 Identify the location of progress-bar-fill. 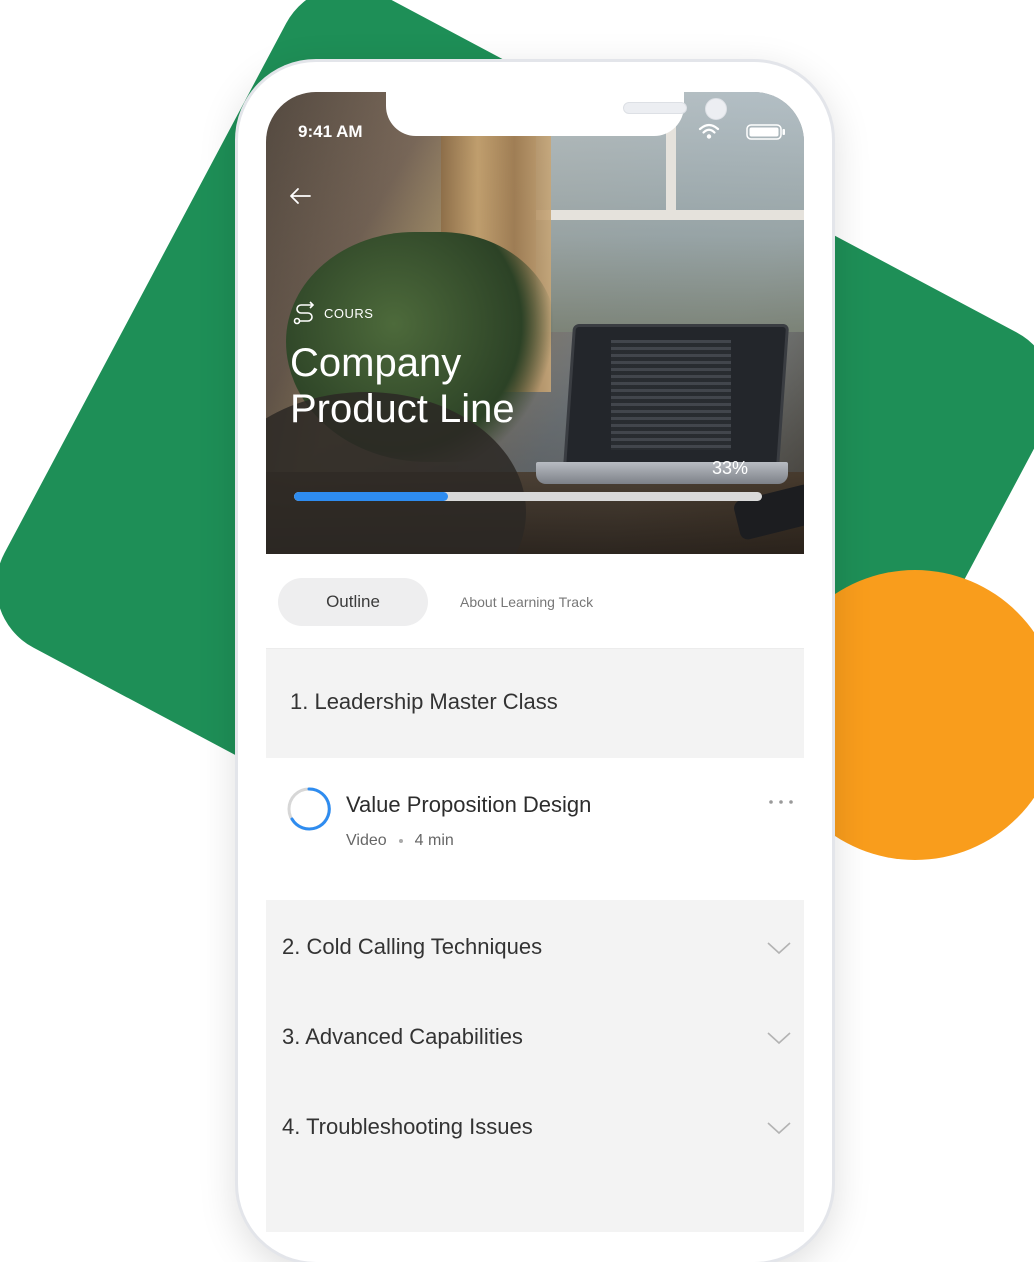
(371, 496).